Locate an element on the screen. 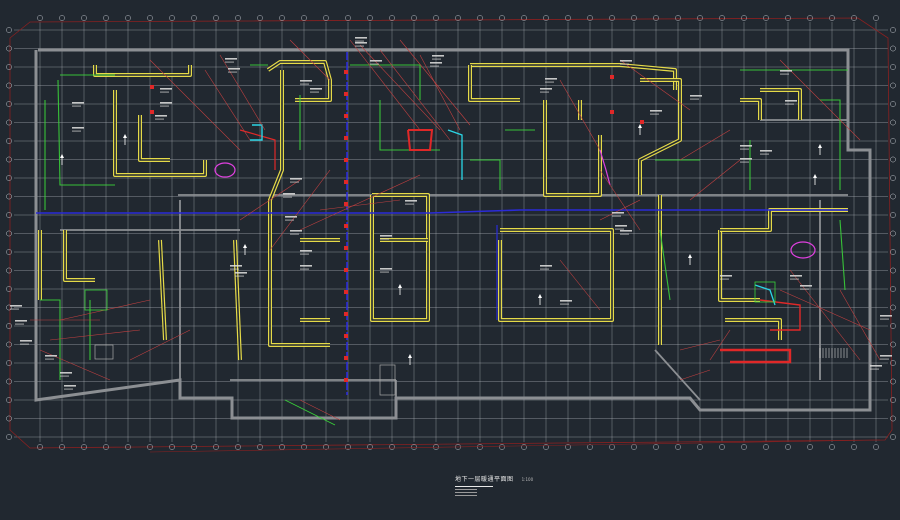  title-underline is located at coordinates (474, 486).